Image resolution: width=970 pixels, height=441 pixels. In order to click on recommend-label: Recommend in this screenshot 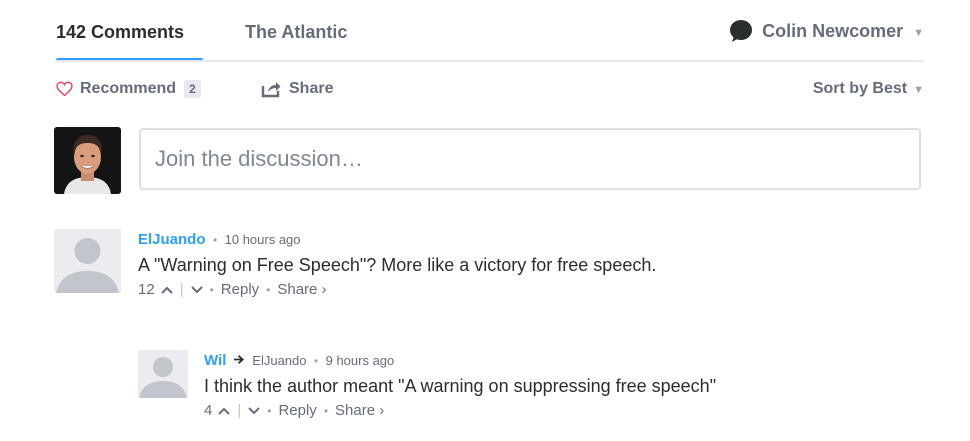, I will do `click(128, 88)`.